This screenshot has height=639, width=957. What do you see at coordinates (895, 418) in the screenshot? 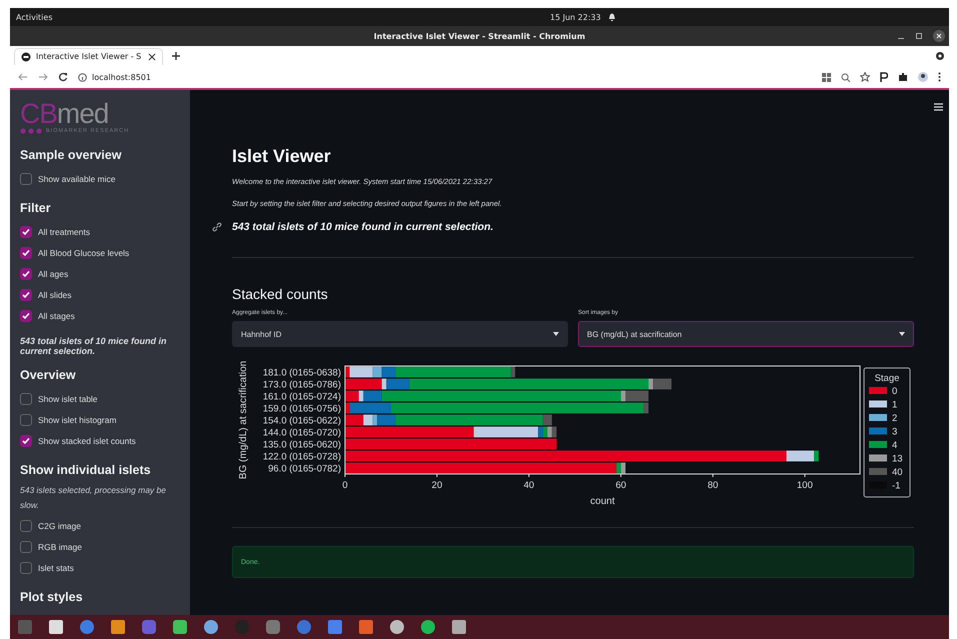
I see `legend-label: 2` at bounding box center [895, 418].